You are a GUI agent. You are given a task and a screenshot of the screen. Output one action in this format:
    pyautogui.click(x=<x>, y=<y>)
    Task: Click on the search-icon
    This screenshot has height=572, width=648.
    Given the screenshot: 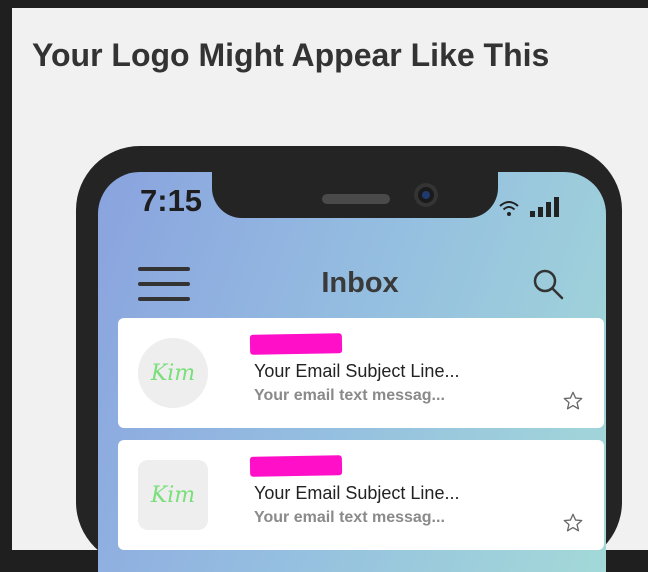 What is the action you would take?
    pyautogui.click(x=548, y=284)
    